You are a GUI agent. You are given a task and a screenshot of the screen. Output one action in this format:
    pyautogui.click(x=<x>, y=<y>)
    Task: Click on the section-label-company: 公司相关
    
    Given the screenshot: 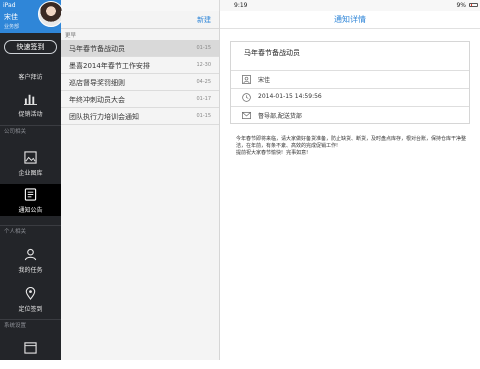 What is the action you would take?
    pyautogui.click(x=15, y=132)
    